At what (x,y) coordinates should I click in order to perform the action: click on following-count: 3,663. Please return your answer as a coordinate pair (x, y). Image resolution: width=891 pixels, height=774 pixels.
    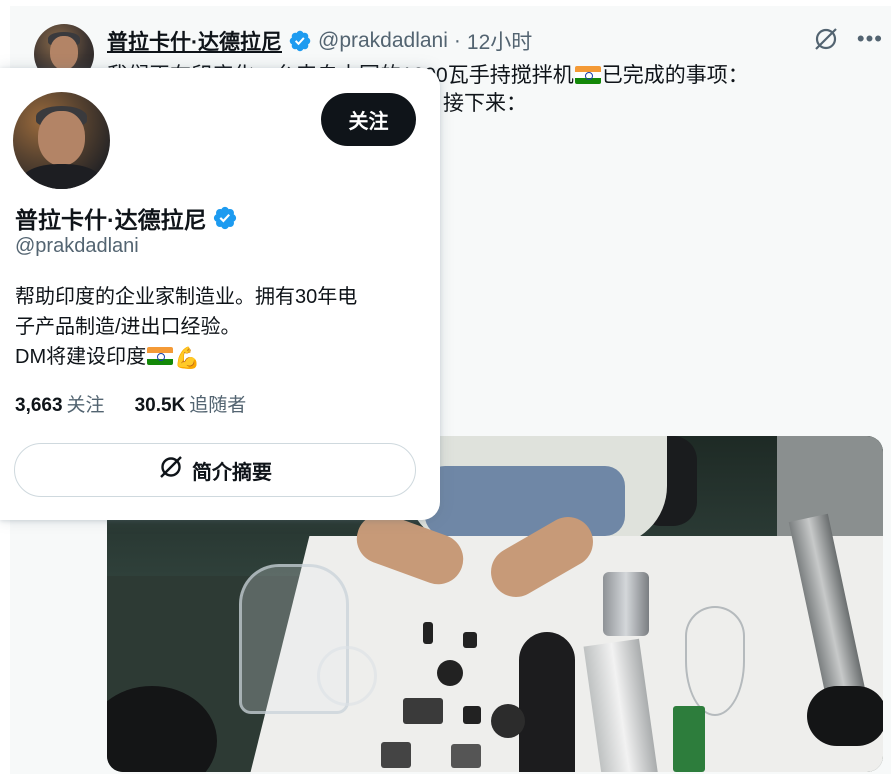
    Looking at the image, I should click on (39, 405).